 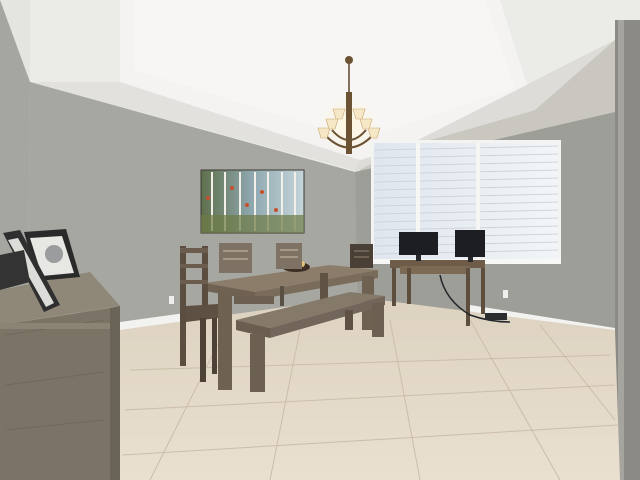 What do you see at coordinates (171, 300) in the screenshot?
I see `wall-outlet` at bounding box center [171, 300].